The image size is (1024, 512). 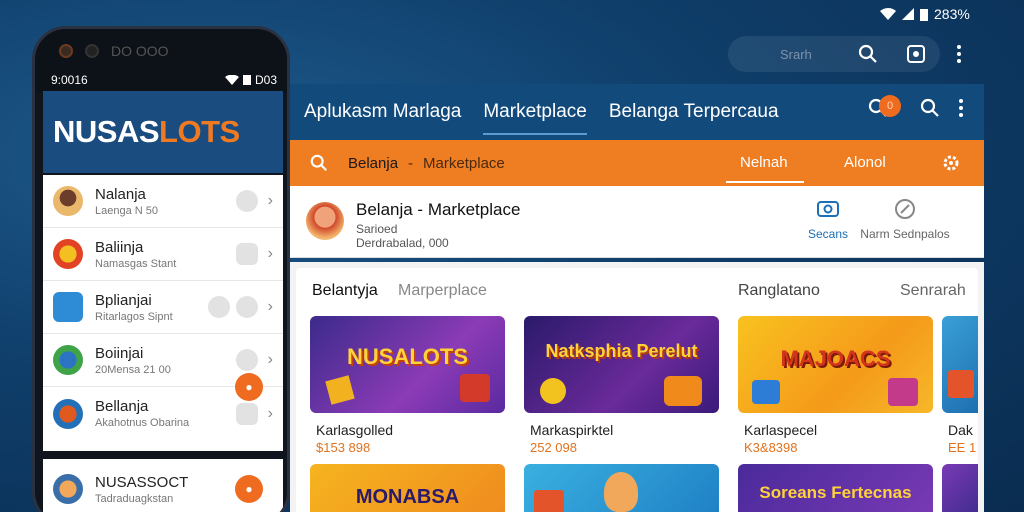 I want to click on tab-marketplace: Marketplace, so click(x=535, y=115).